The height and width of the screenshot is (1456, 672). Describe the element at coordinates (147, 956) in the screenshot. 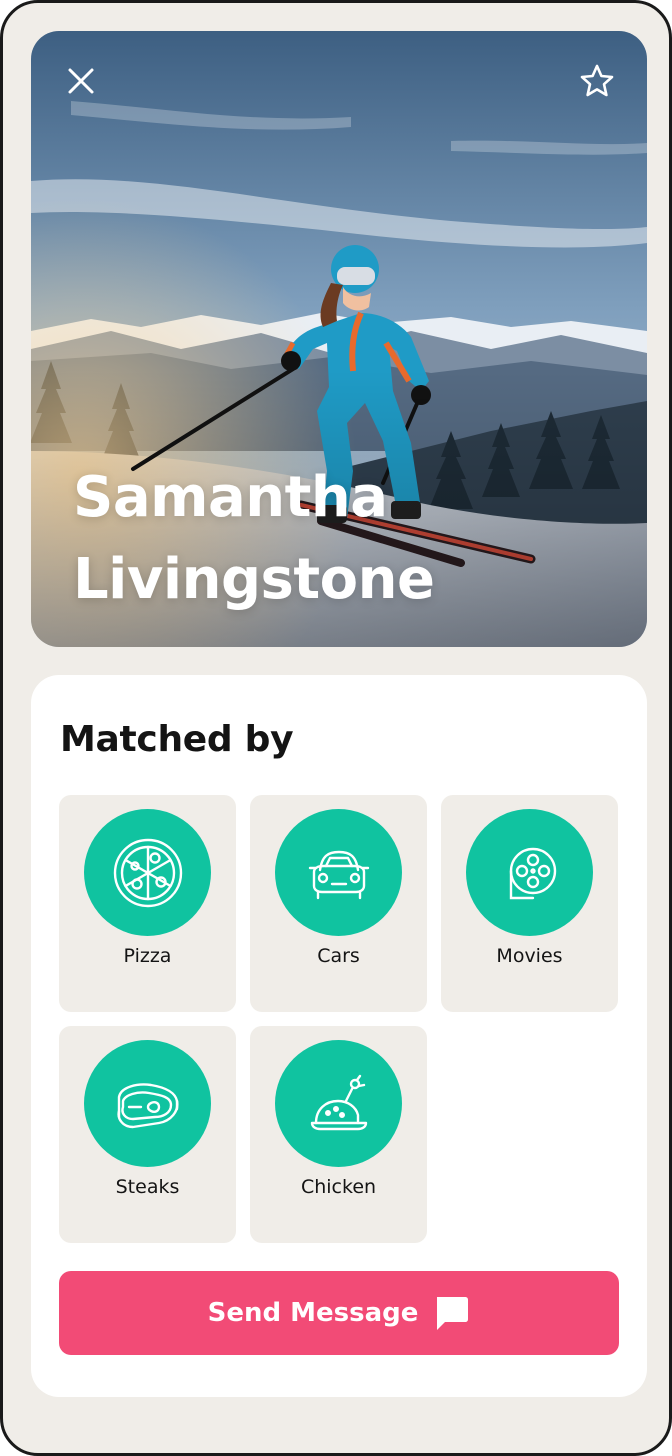

I see `match-label: Pizza` at that location.